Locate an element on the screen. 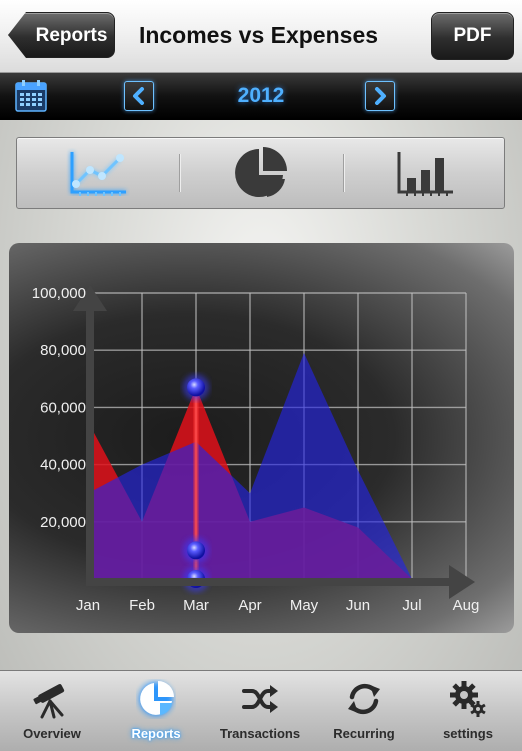  x-axis-arrow is located at coordinates (462, 582).